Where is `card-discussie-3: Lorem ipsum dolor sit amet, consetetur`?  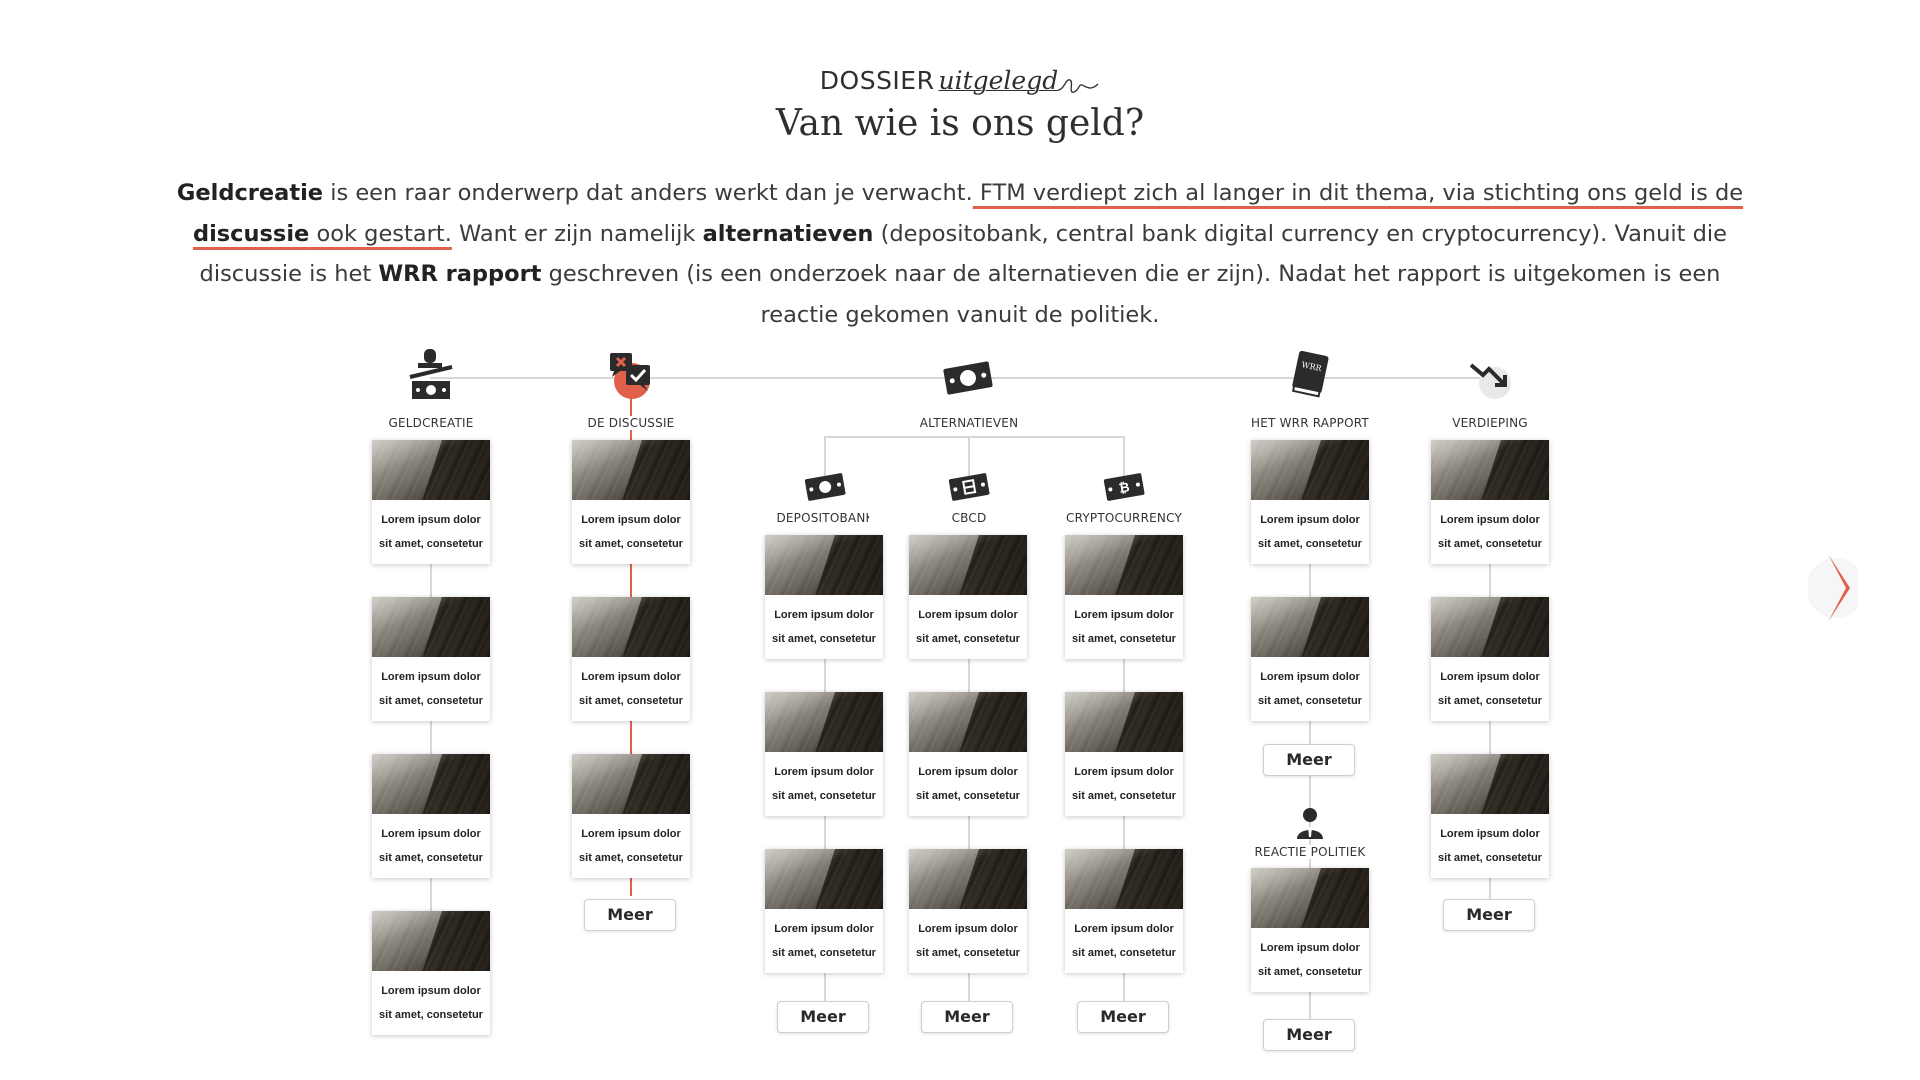
card-discussie-3: Lorem ipsum dolor sit amet, consetetur is located at coordinates (631, 816).